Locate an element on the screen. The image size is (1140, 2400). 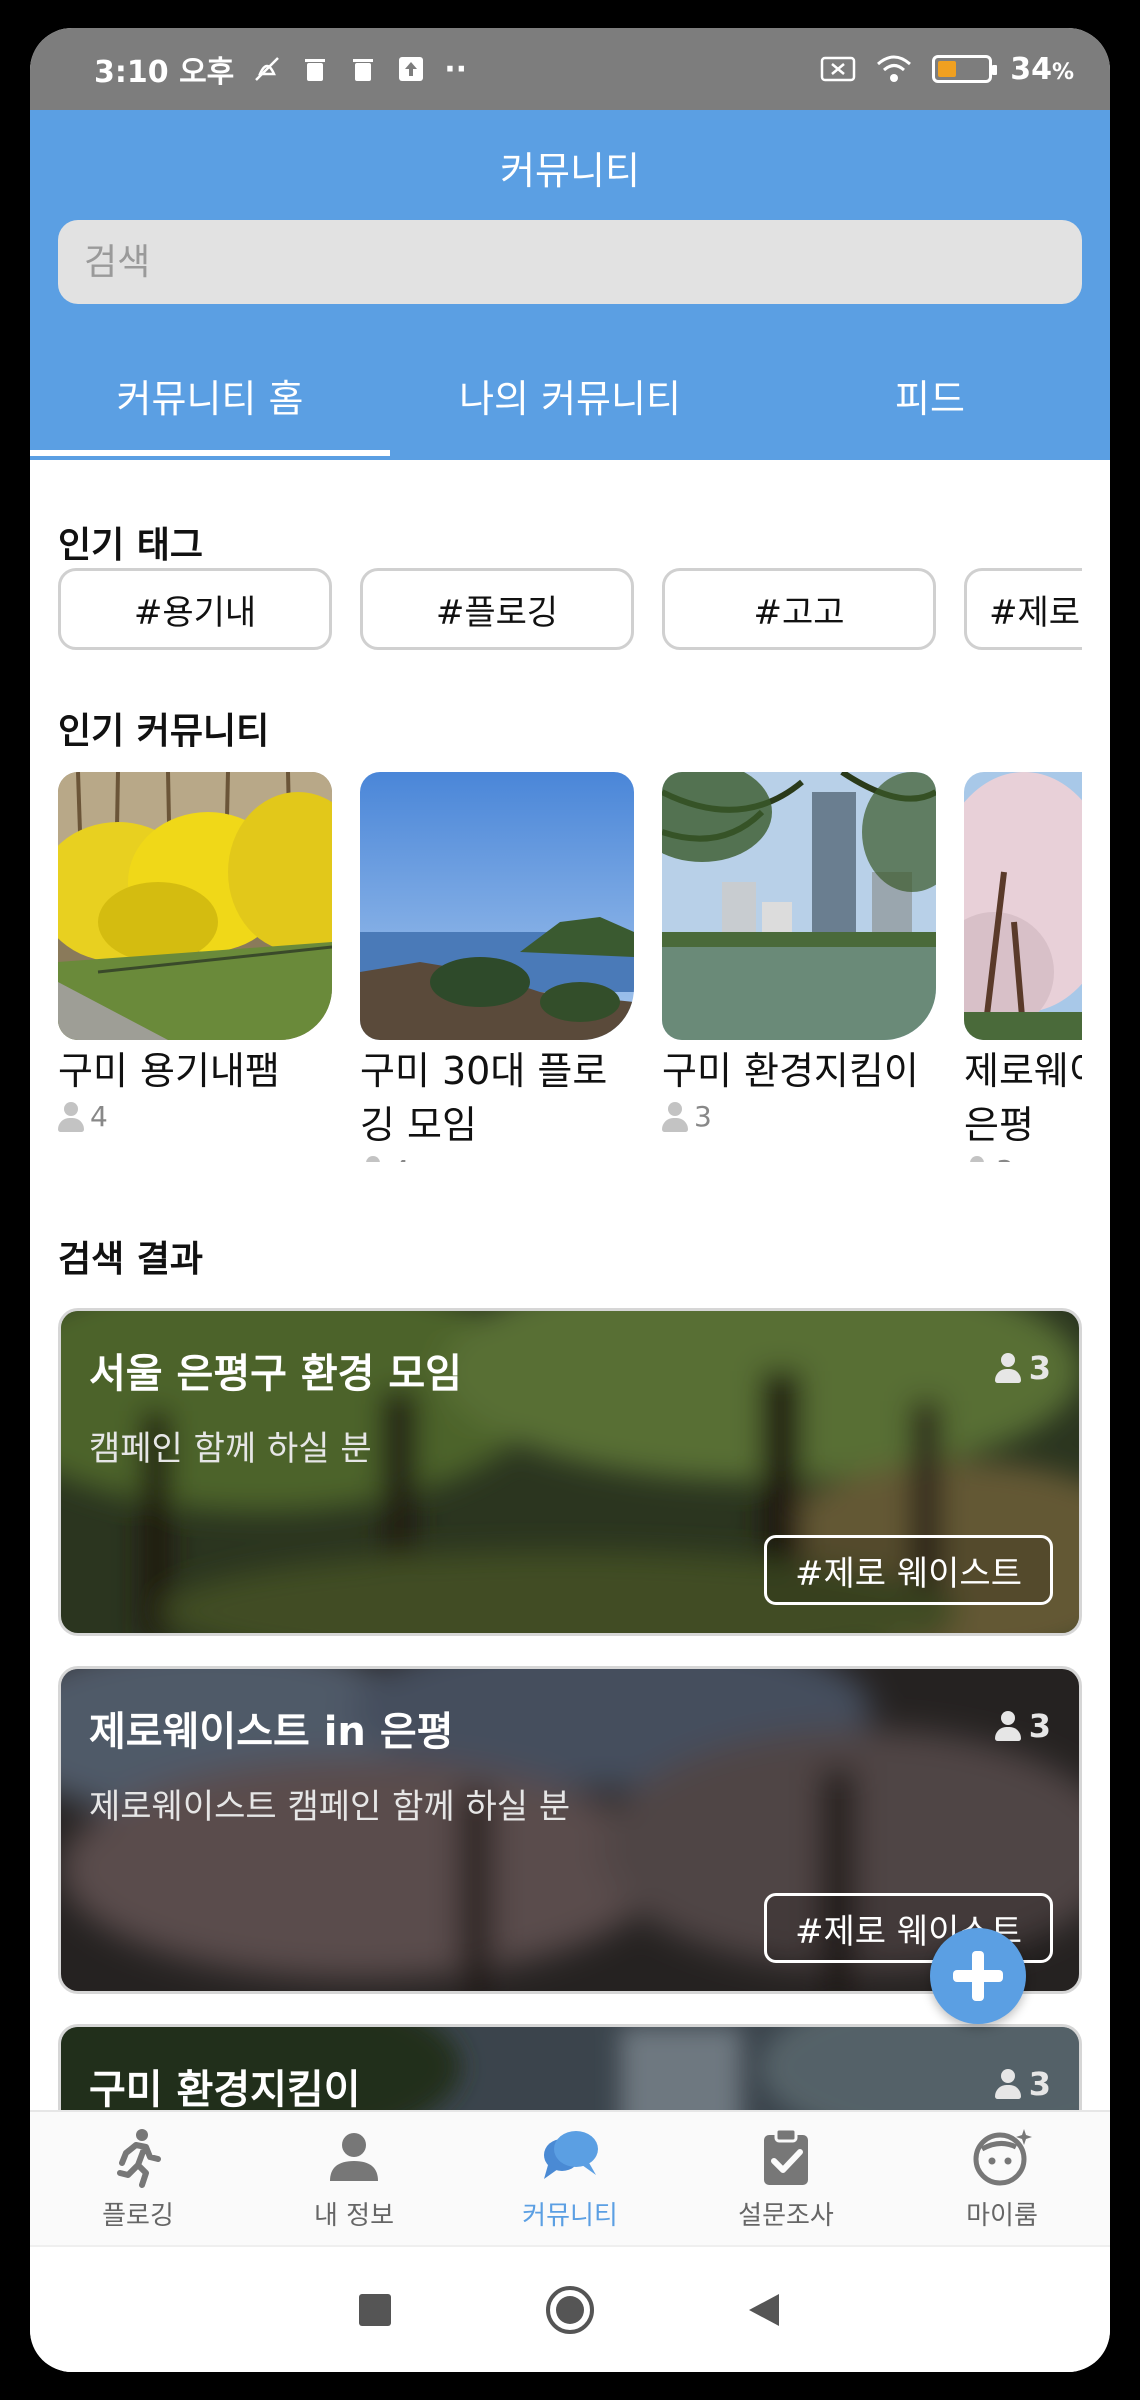
circle-icon is located at coordinates (570, 2309).